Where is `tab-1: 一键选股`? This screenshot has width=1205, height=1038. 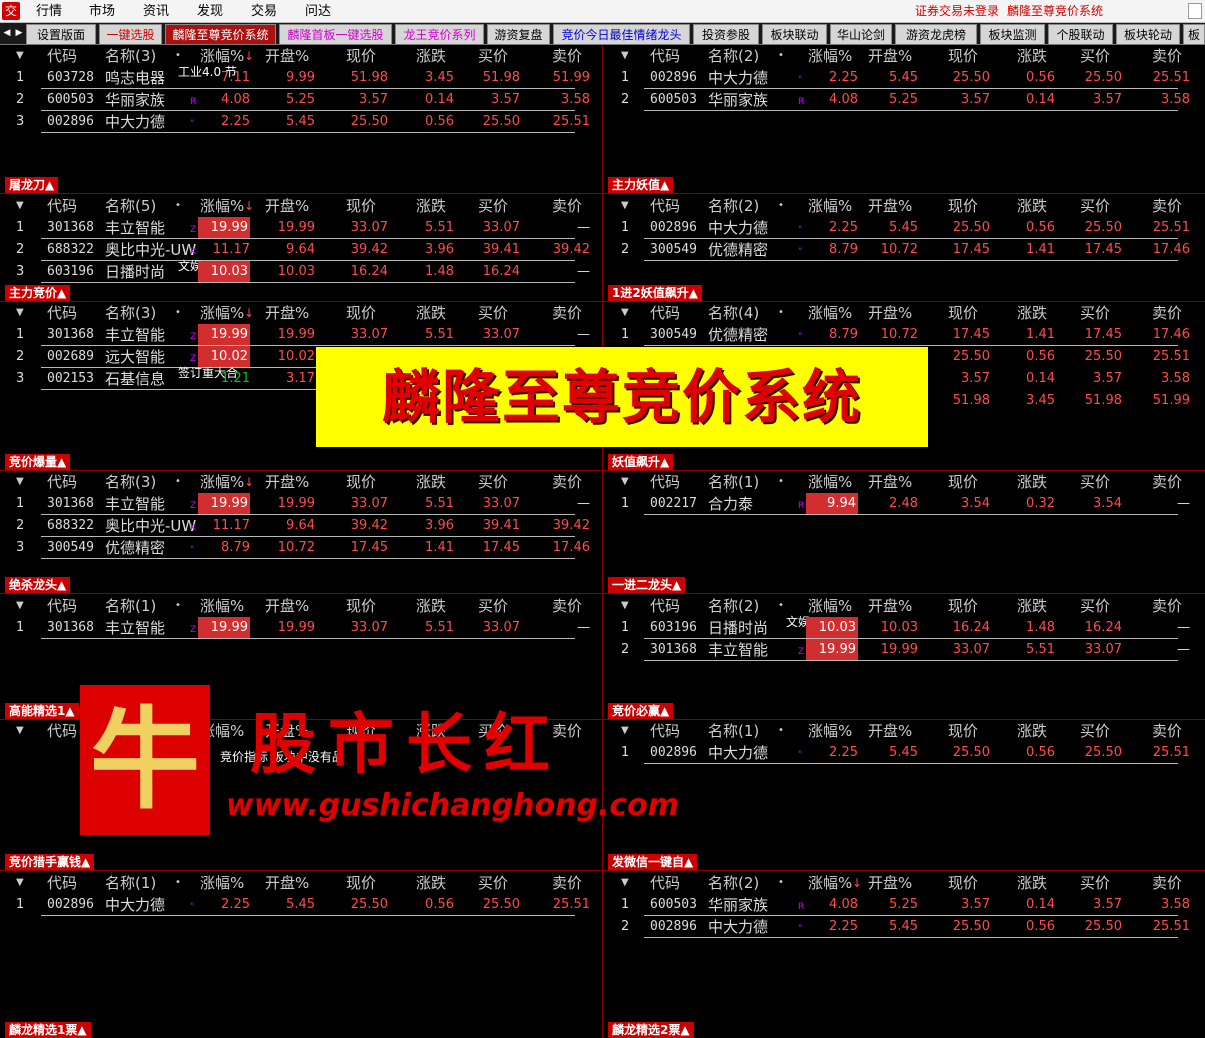
tab-1: 一键选股 is located at coordinates (130, 34).